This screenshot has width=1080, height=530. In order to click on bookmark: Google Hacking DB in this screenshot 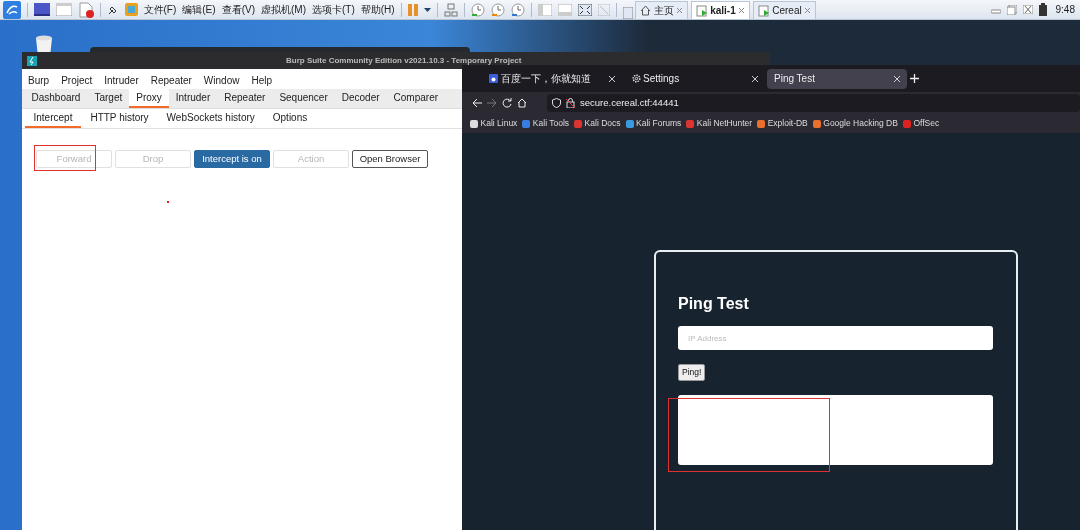, I will do `click(855, 123)`.